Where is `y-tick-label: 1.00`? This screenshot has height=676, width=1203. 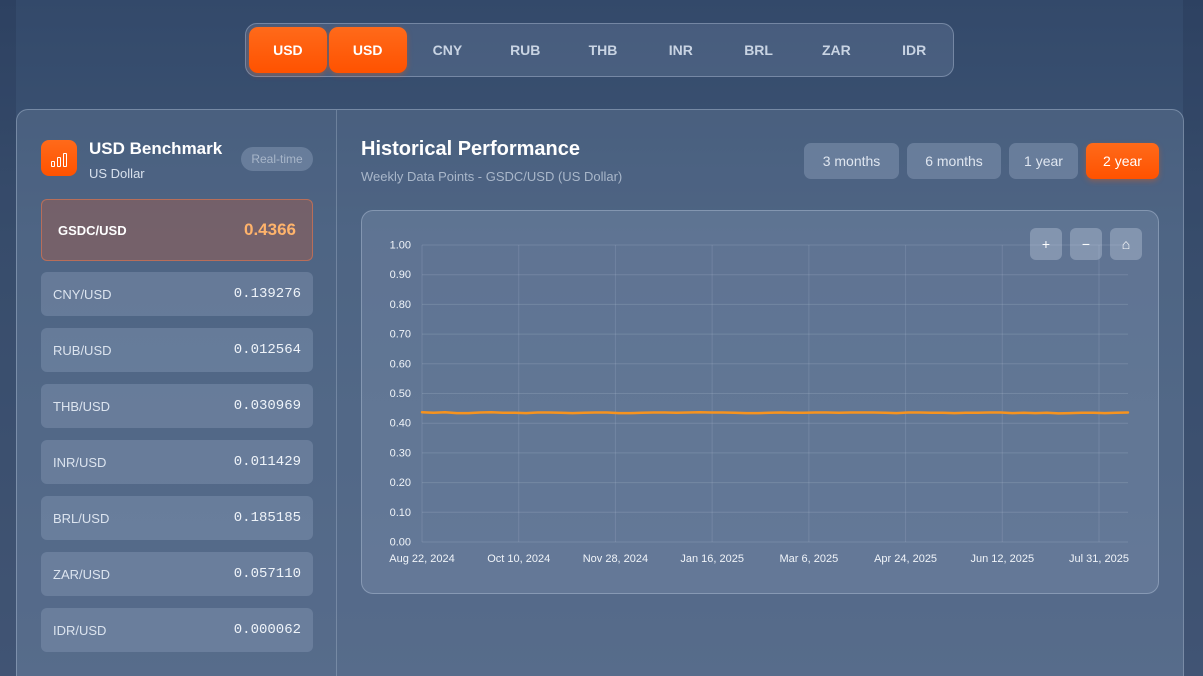 y-tick-label: 1.00 is located at coordinates (400, 246).